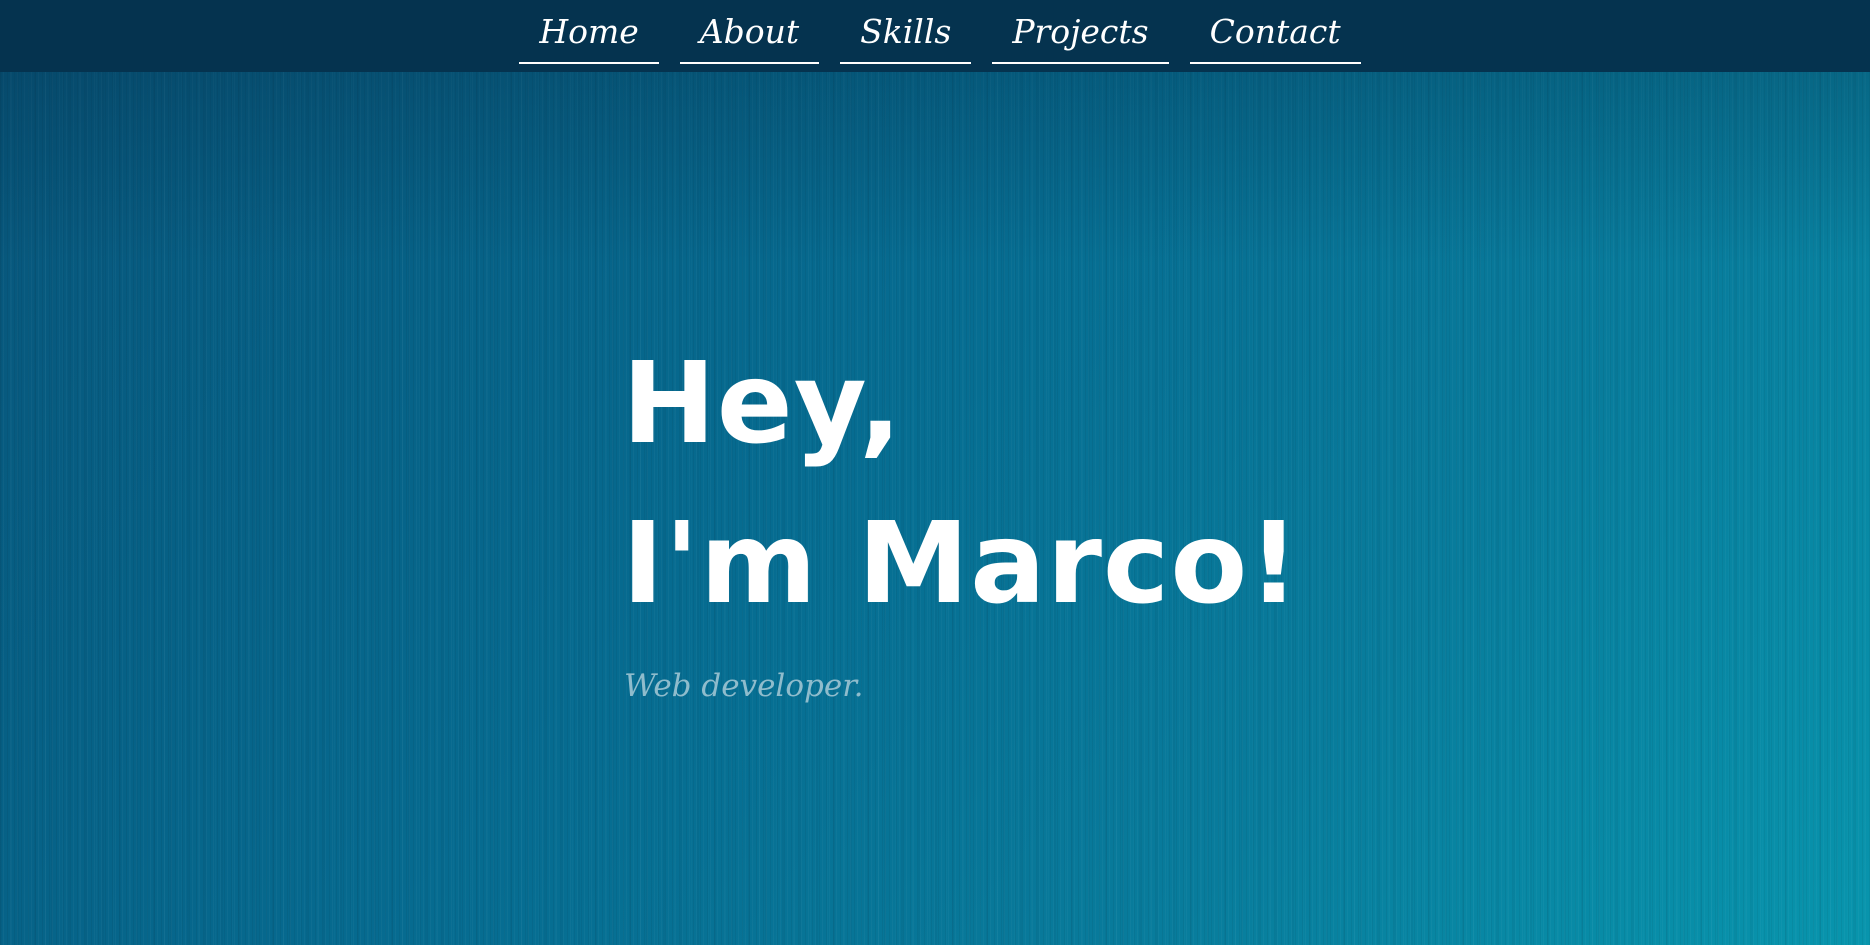  What do you see at coordinates (906, 38) in the screenshot?
I see `nav-link-skills: Skills` at bounding box center [906, 38].